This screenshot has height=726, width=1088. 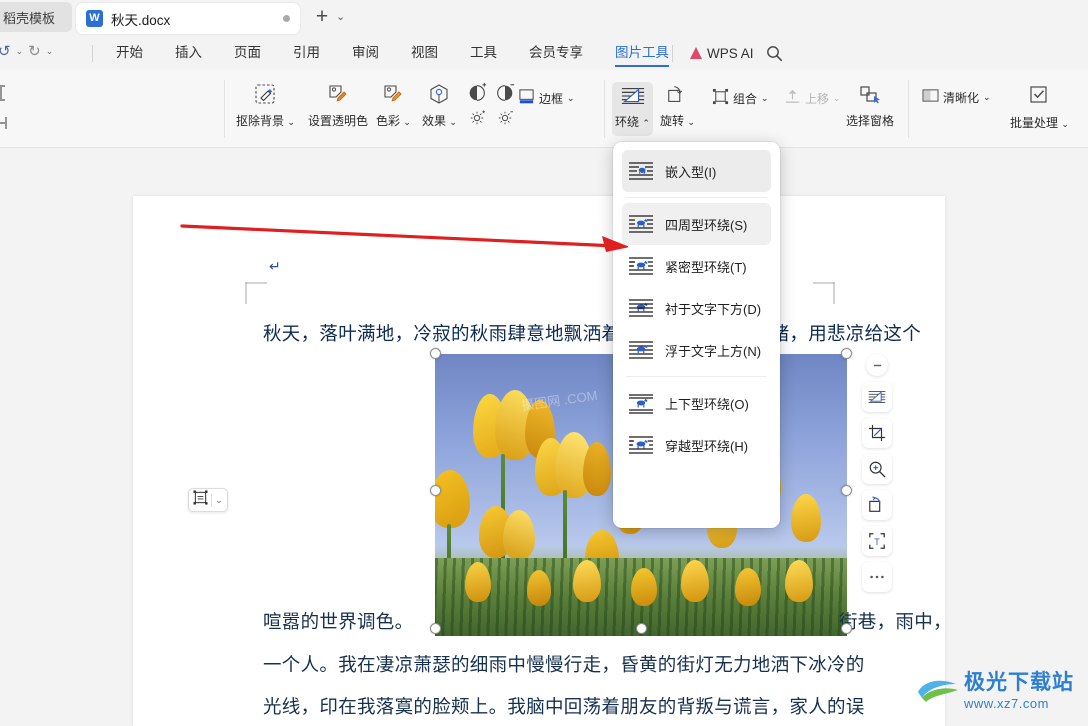 What do you see at coordinates (526, 98) in the screenshot?
I see `picture-border-icon` at bounding box center [526, 98].